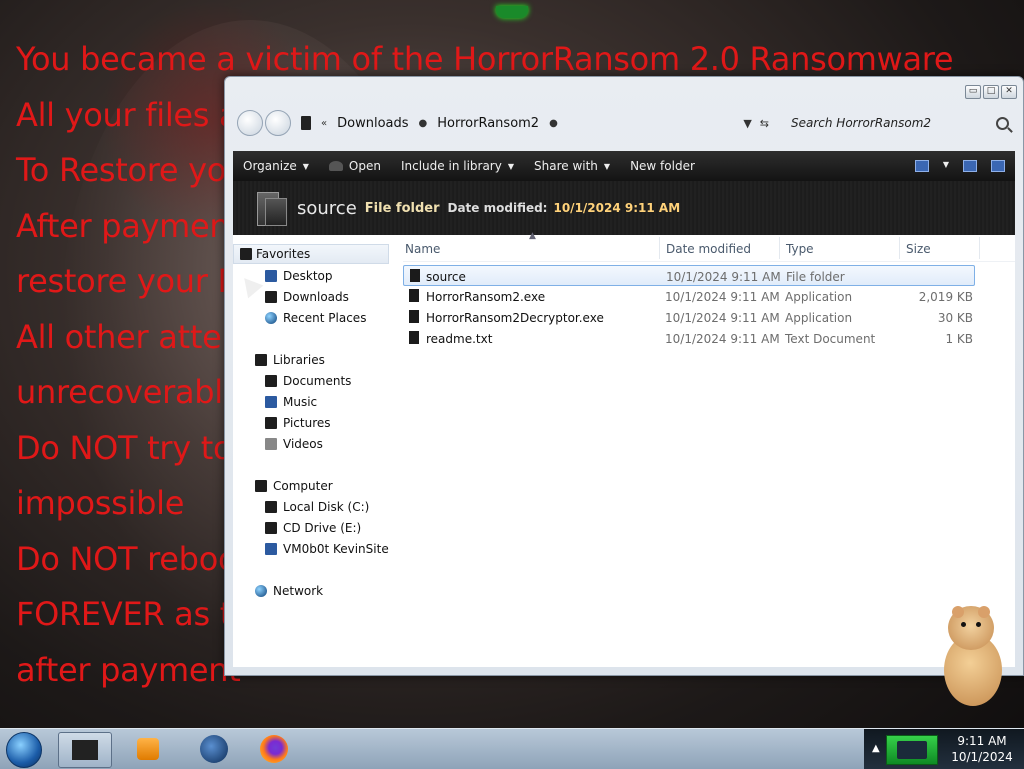 Image resolution: width=1024 pixels, height=769 pixels. I want to click on file-row-source: source 10/1/2024 9:11 AM File folder, so click(689, 275).